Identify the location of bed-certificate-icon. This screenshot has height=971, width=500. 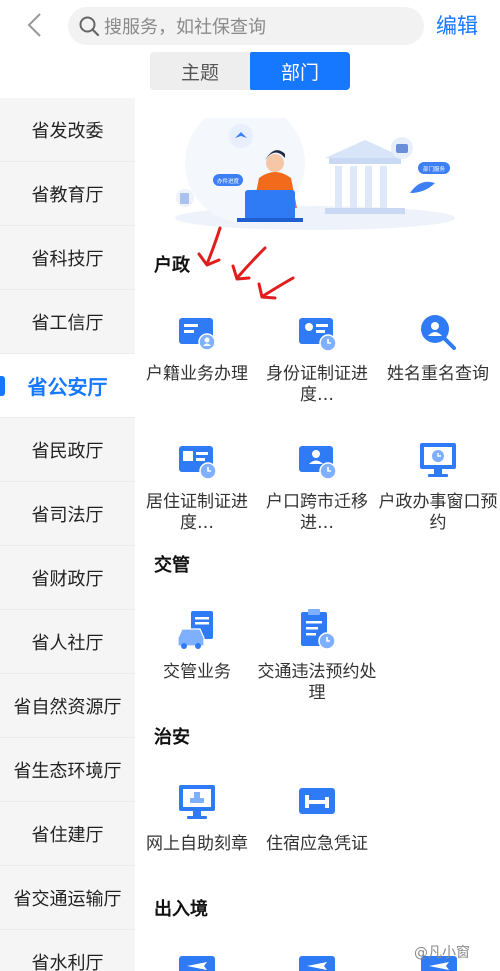
(317, 801).